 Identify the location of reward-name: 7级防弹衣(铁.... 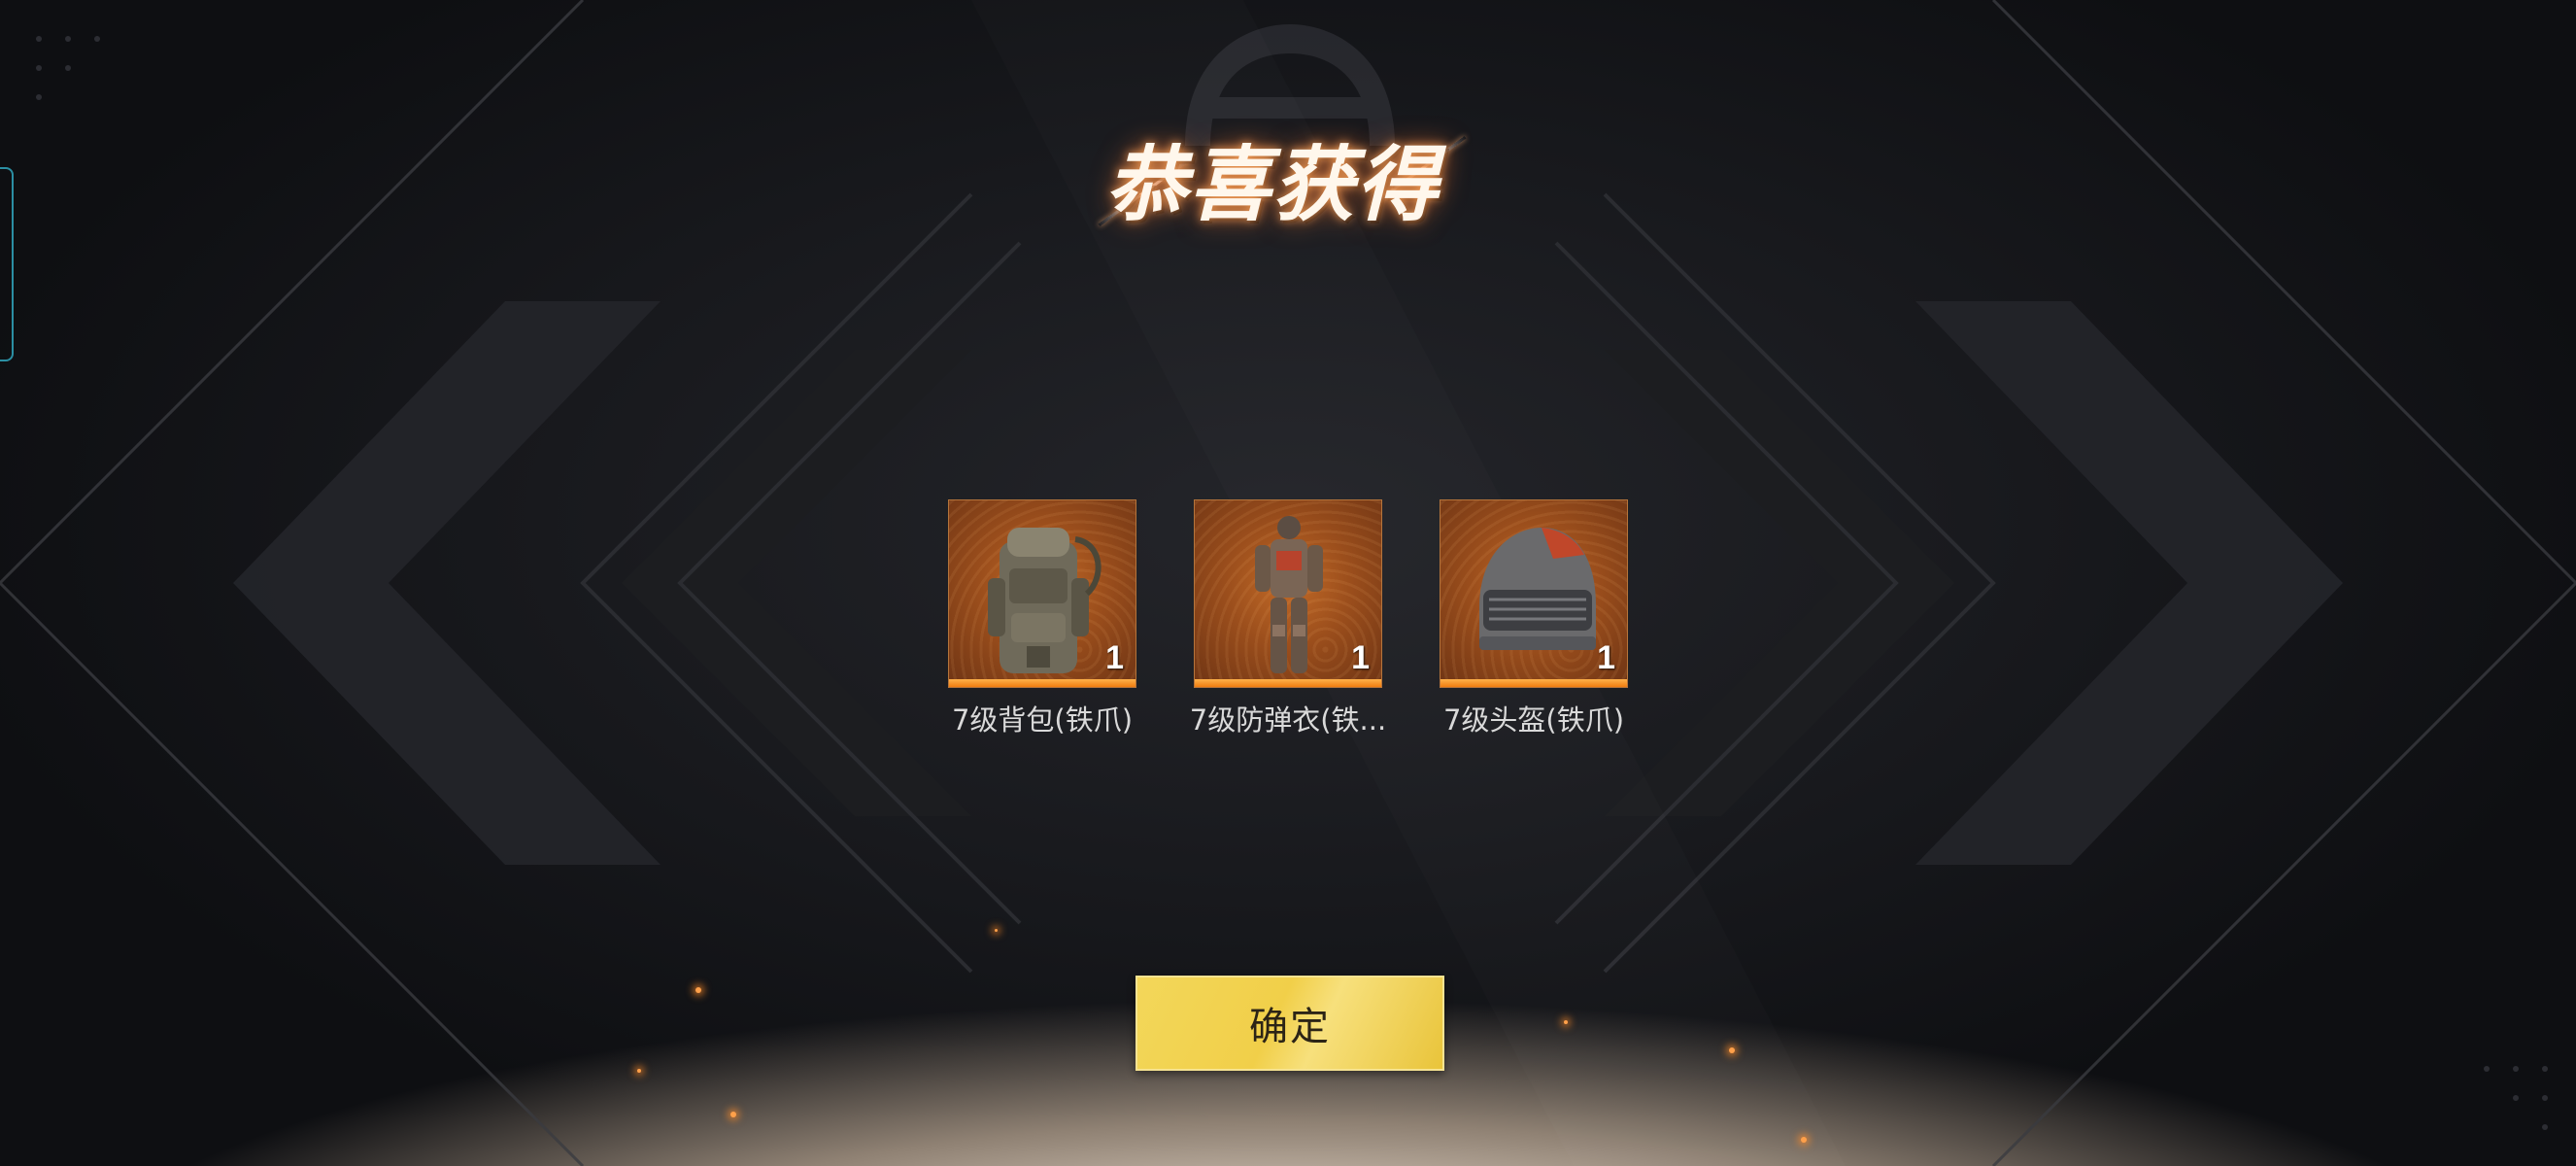
(1288, 720).